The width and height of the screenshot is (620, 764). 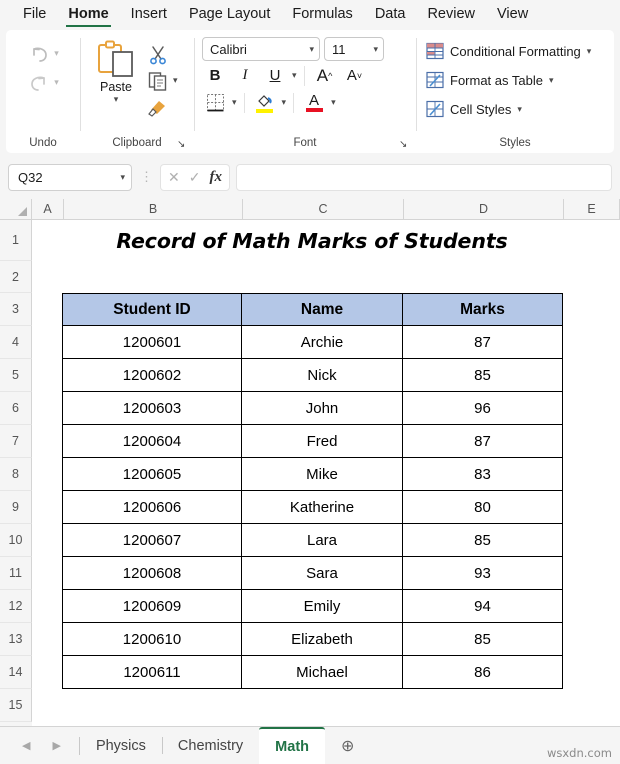 I want to click on row-header-15: 15, so click(x=16, y=705).